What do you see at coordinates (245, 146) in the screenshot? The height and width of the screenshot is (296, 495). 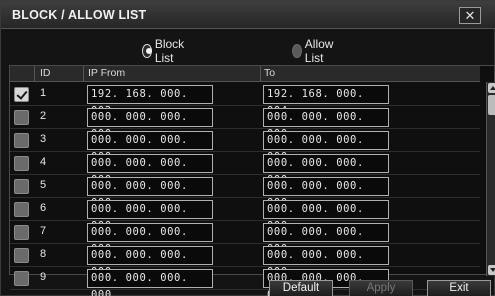 I see `table-row: 3 000. 000. 000. 000 000. 000. 000. 000` at bounding box center [245, 146].